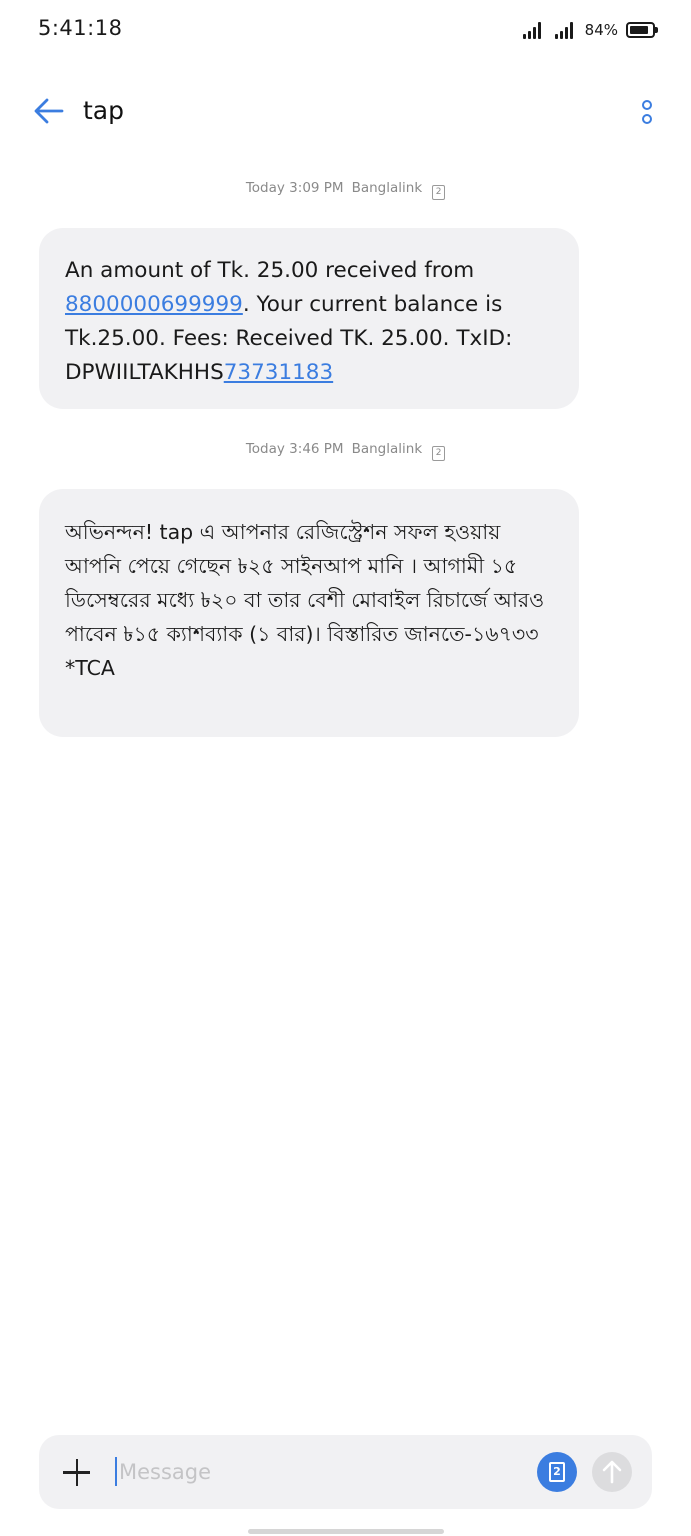 Image resolution: width=691 pixels, height=1536 pixels. Describe the element at coordinates (77, 1472) in the screenshot. I see `add-attachment-button` at that location.